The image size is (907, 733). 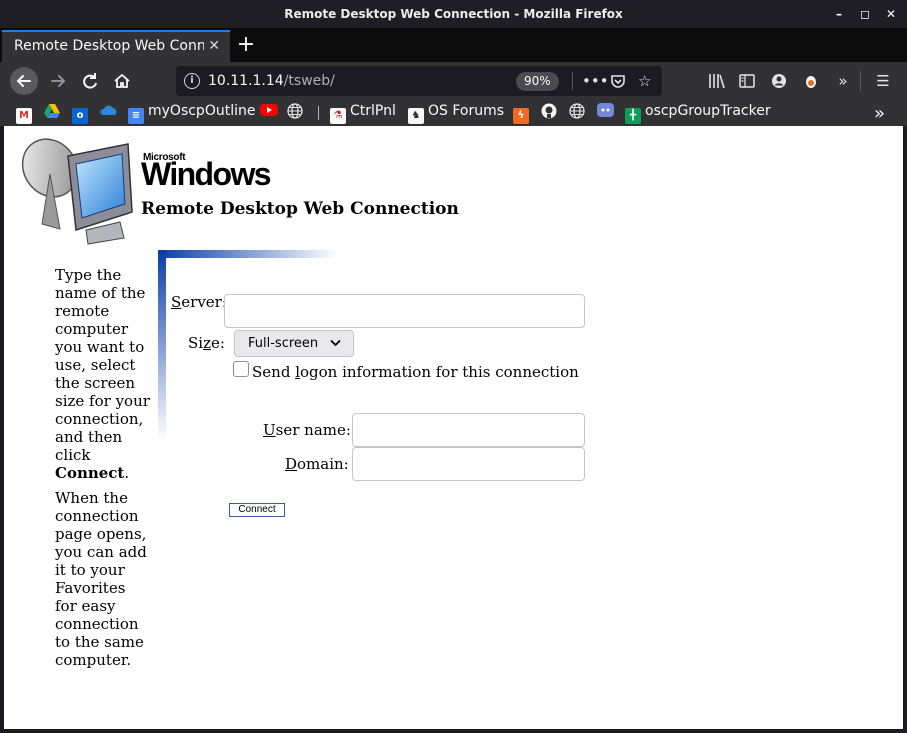 I want to click on forward-arrow-icon, so click(x=58, y=81).